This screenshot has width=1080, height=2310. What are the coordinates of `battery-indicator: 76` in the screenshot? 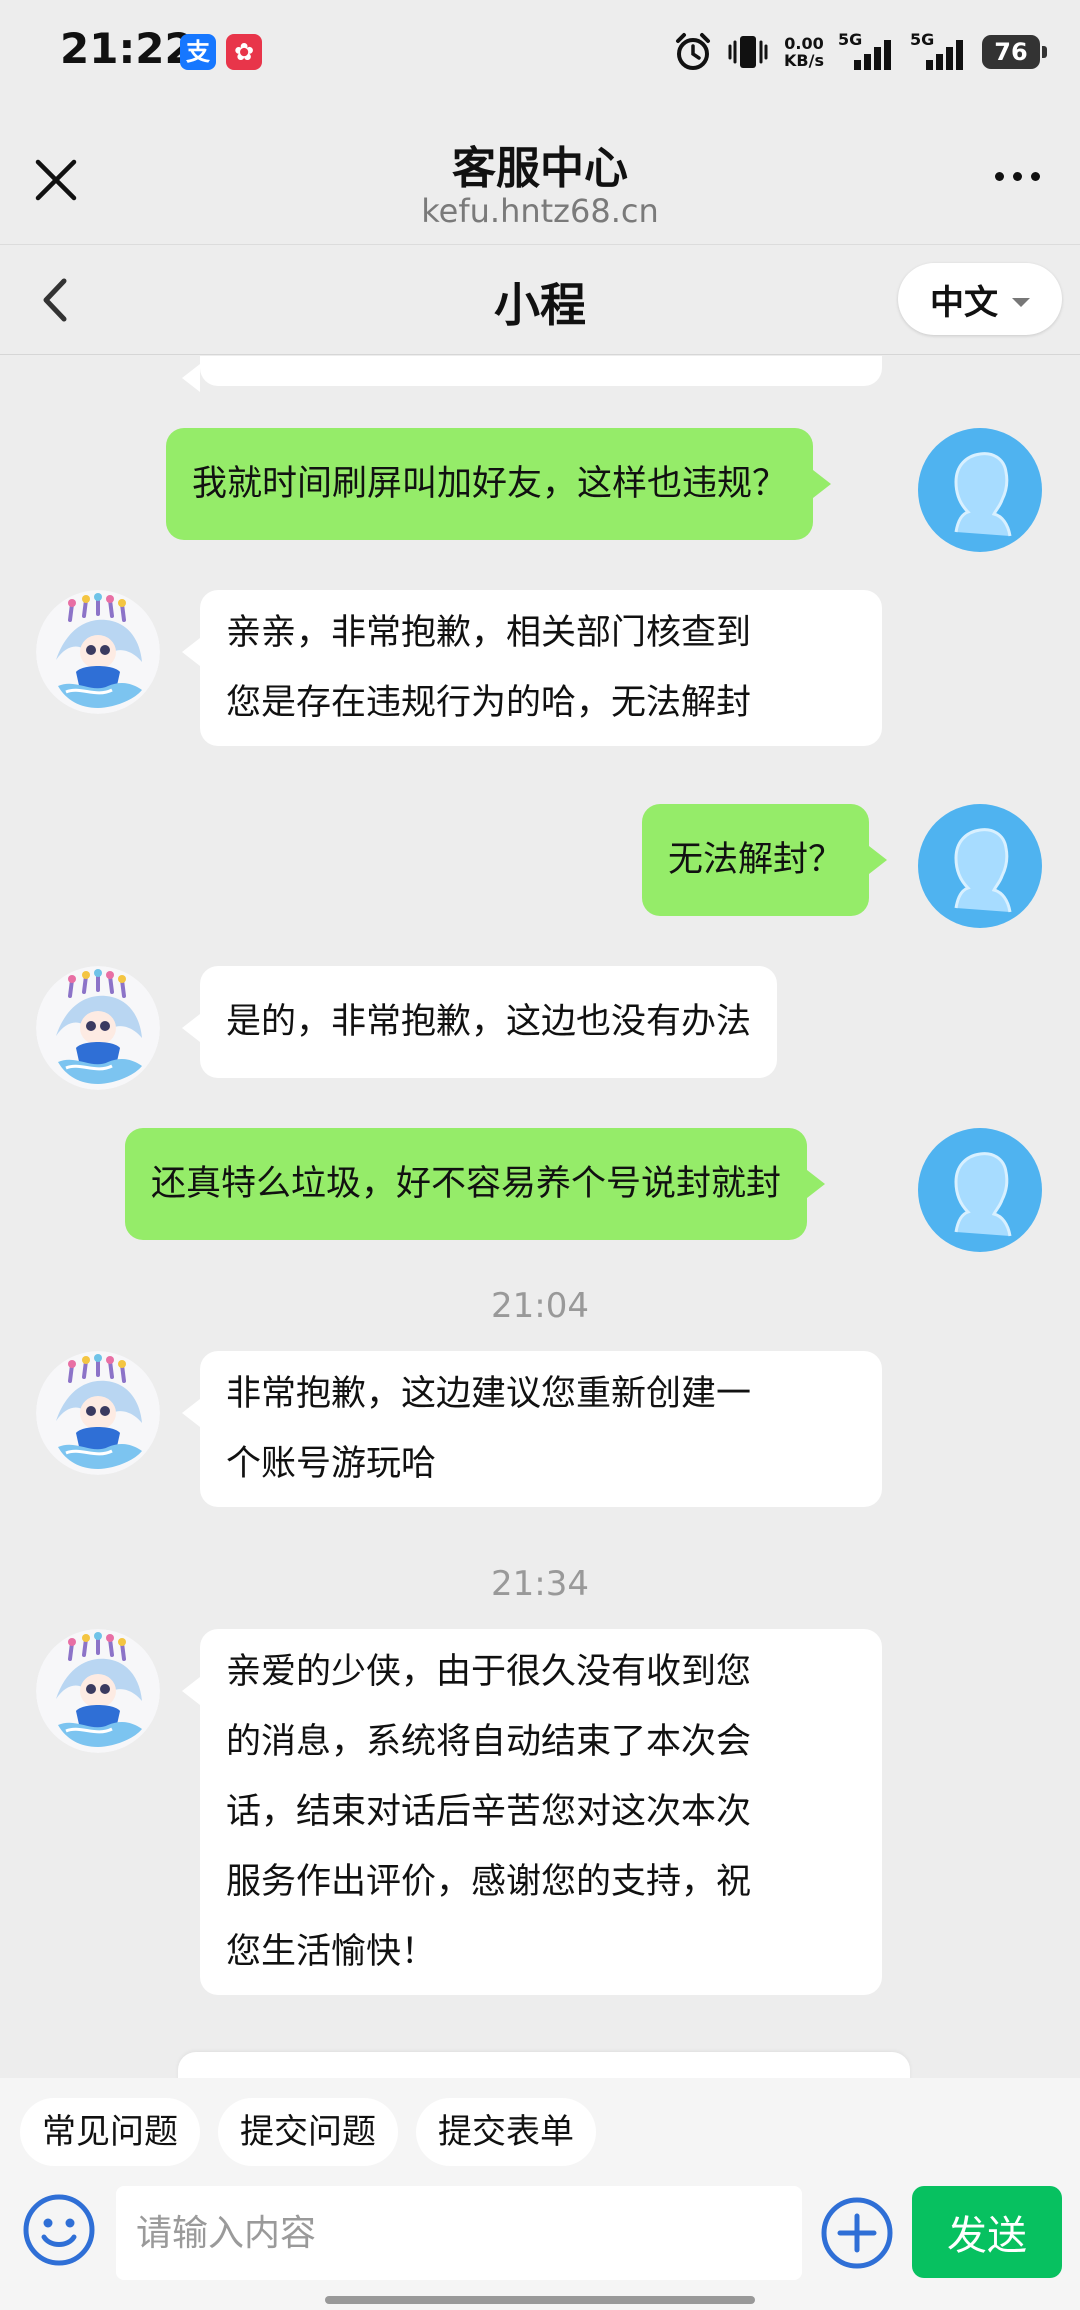 It's located at (1014, 52).